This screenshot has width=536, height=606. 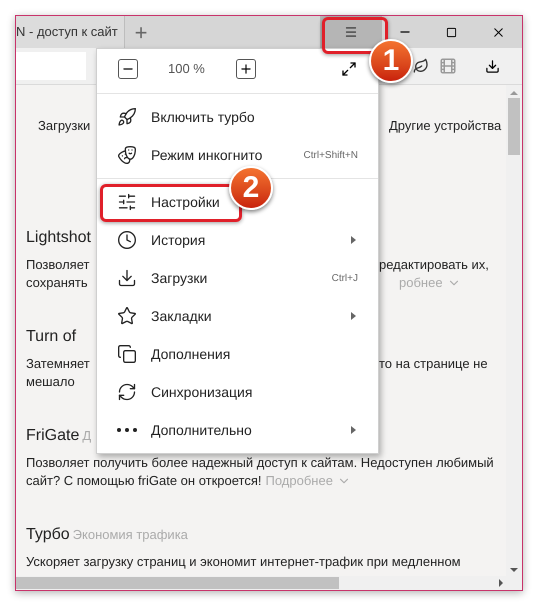 What do you see at coordinates (203, 116) in the screenshot?
I see `menu-item: Включить турбо` at bounding box center [203, 116].